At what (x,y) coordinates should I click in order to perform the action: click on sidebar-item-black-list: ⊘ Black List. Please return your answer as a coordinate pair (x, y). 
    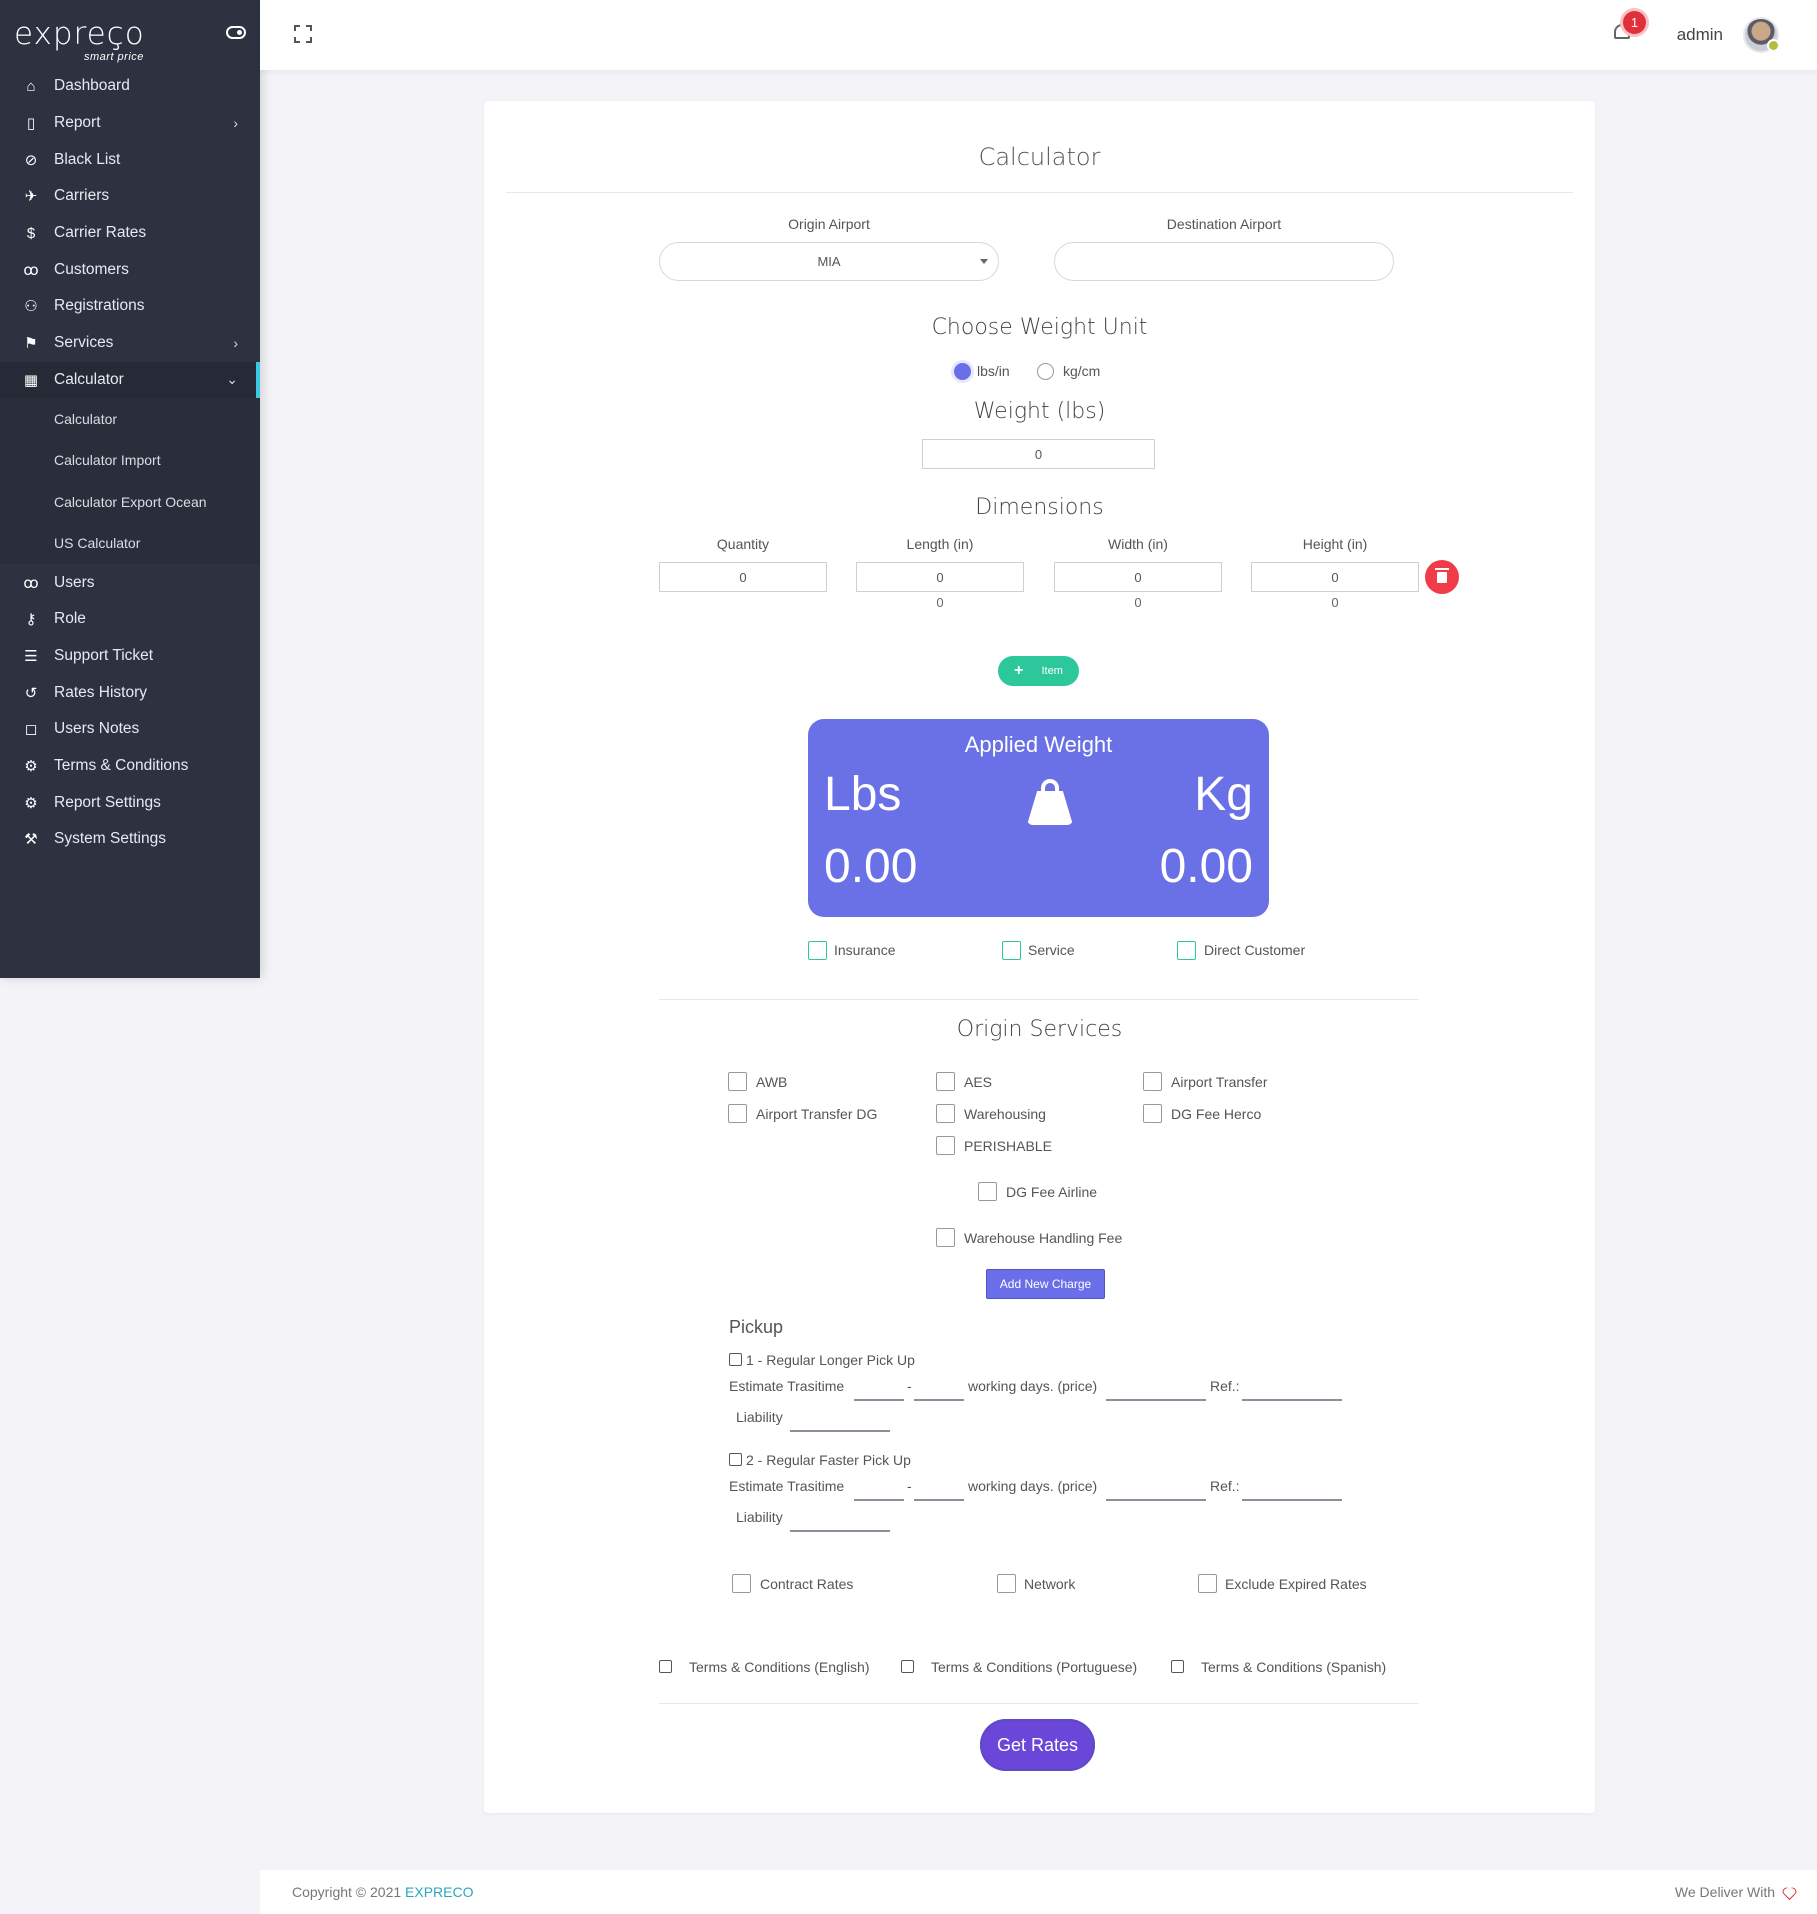
    Looking at the image, I should click on (130, 159).